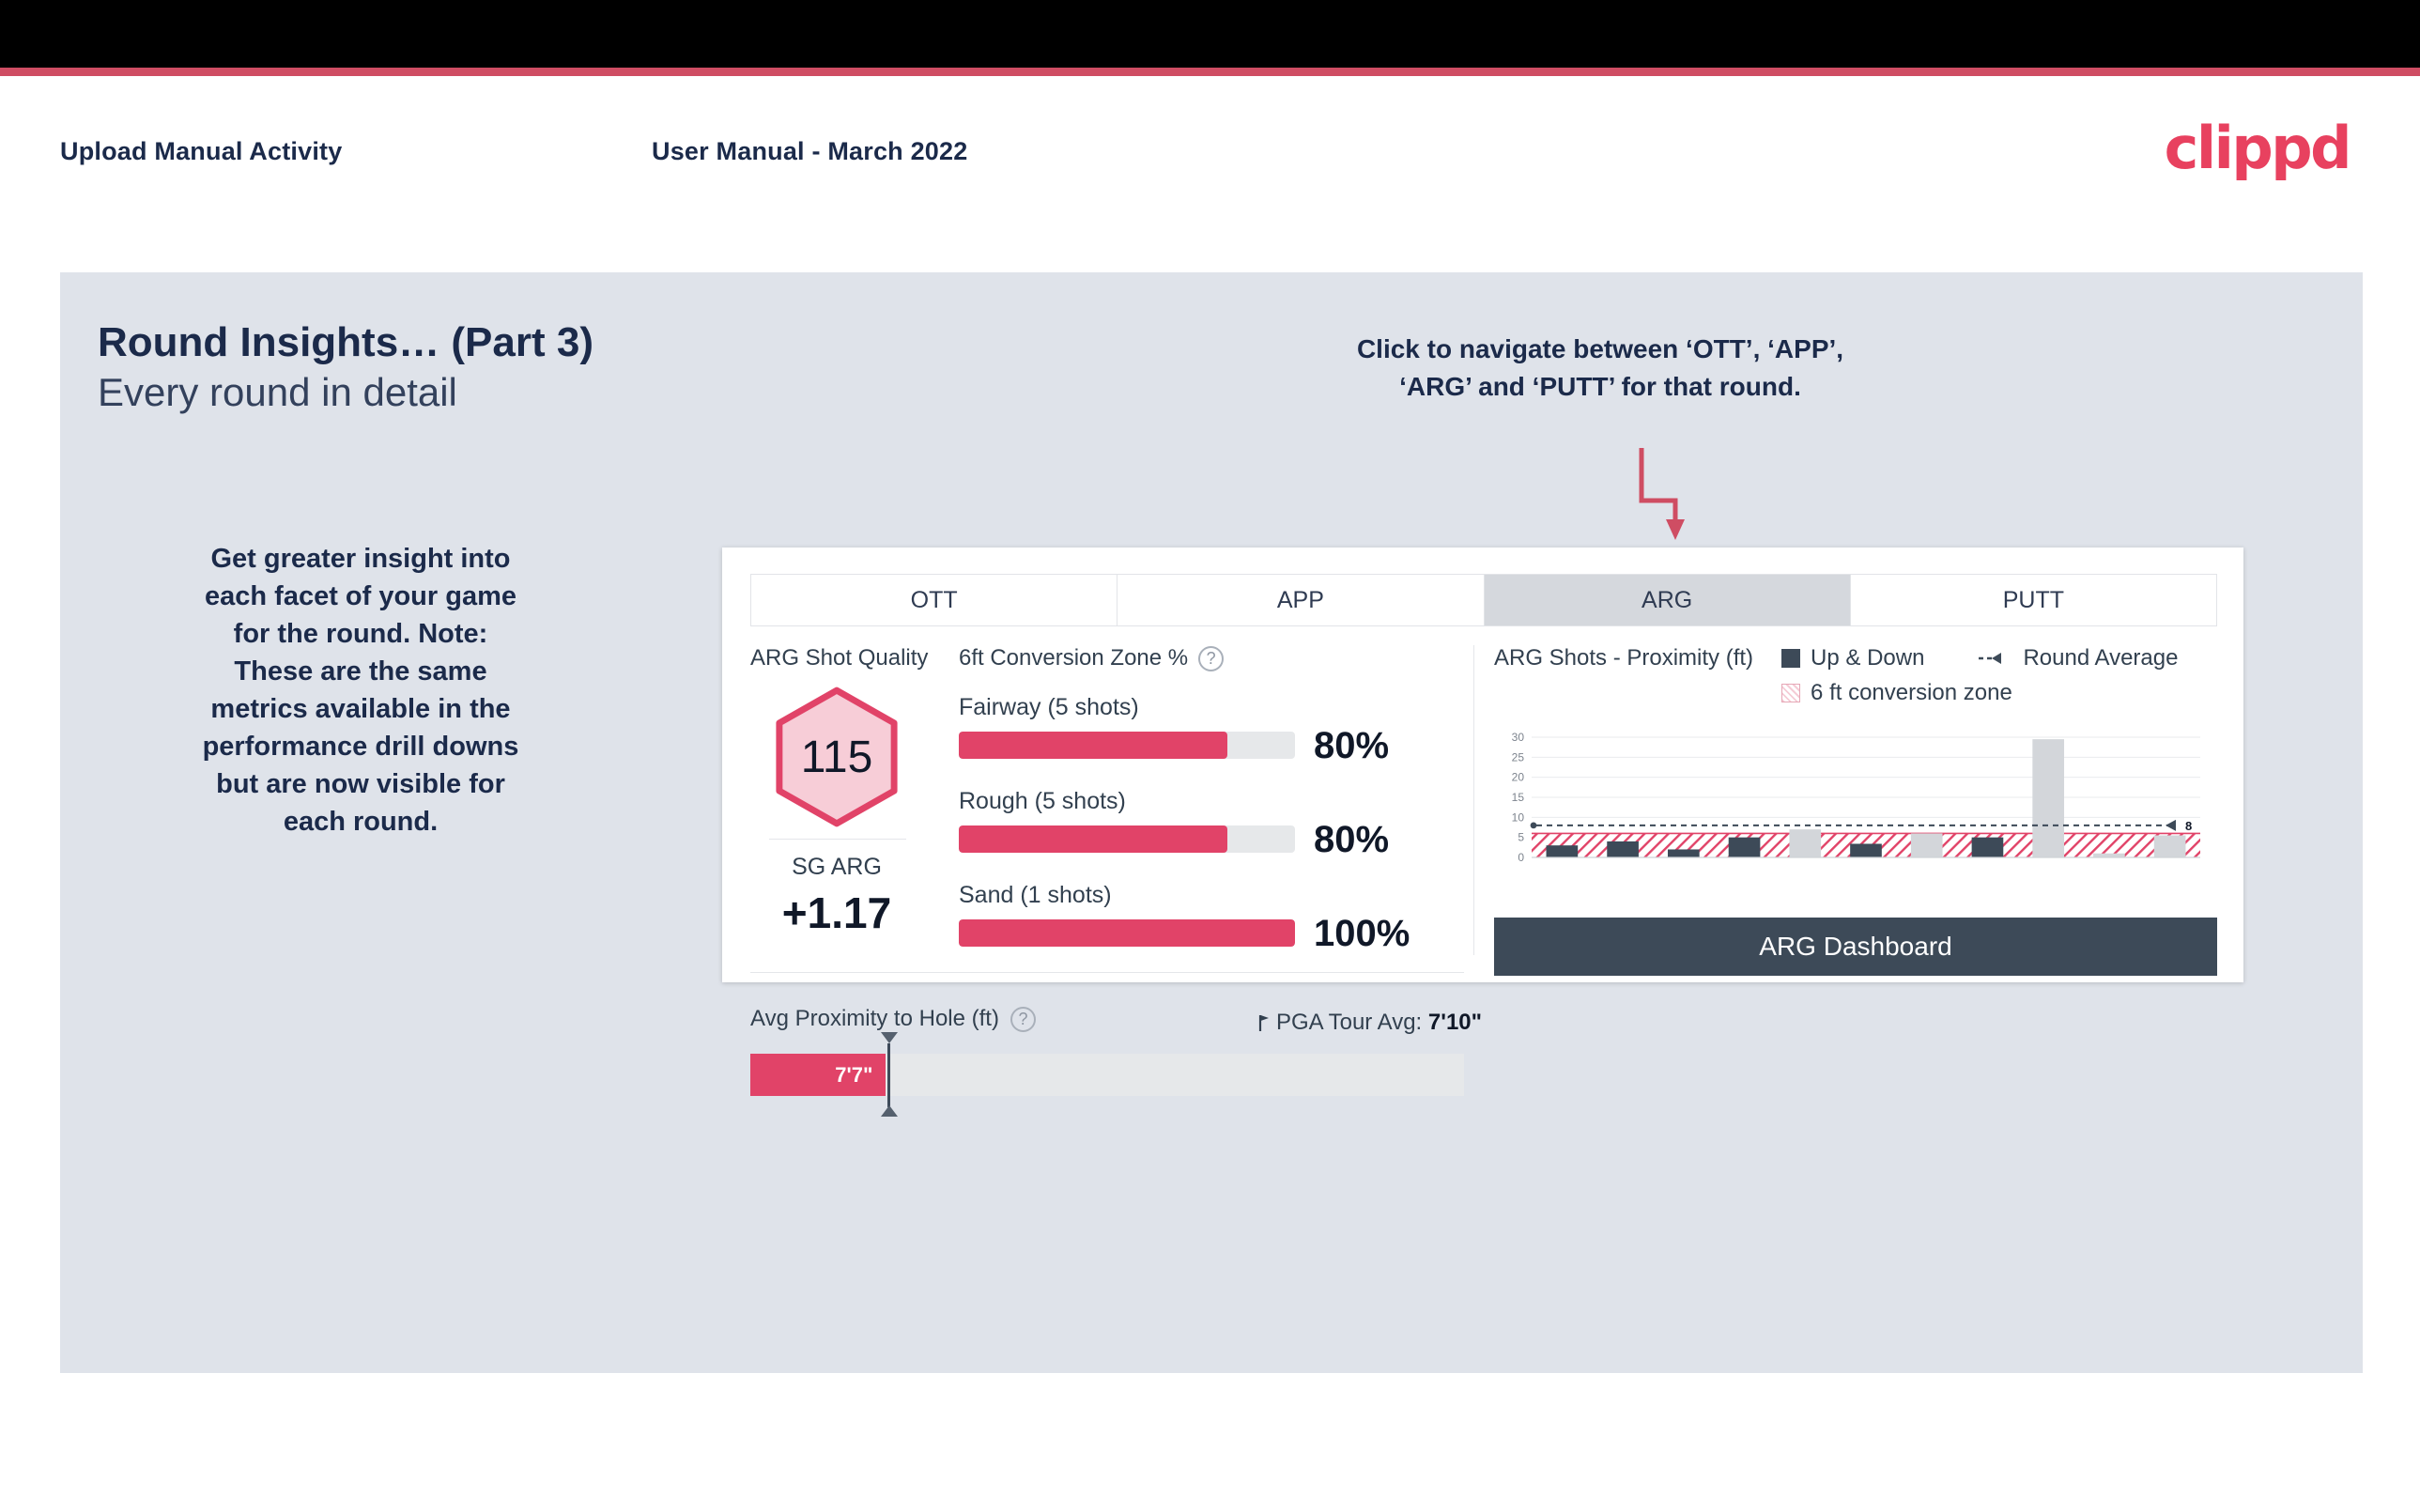 The height and width of the screenshot is (1512, 2420). I want to click on conversion-fill-rough, so click(1093, 839).